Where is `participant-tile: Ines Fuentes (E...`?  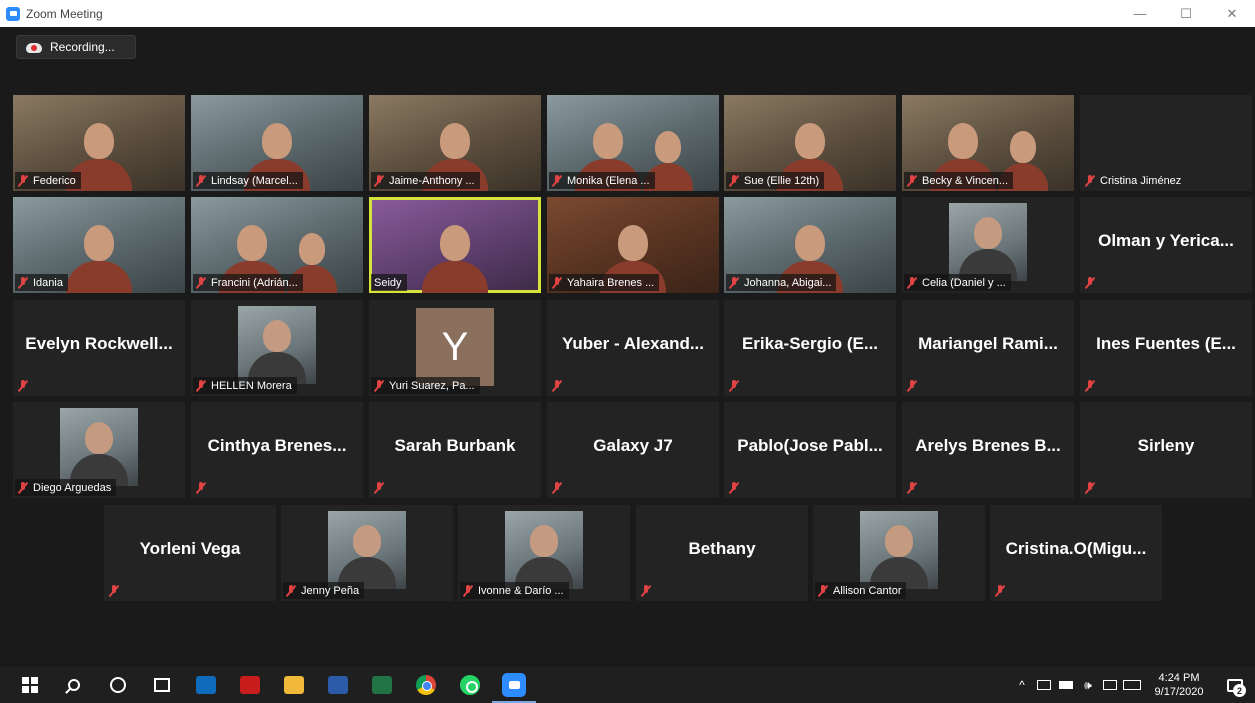 participant-tile: Ines Fuentes (E... is located at coordinates (1166, 348).